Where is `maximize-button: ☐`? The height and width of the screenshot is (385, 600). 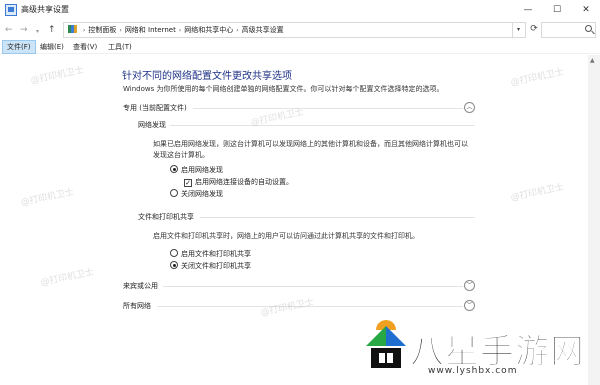 maximize-button: ☐ is located at coordinates (557, 10).